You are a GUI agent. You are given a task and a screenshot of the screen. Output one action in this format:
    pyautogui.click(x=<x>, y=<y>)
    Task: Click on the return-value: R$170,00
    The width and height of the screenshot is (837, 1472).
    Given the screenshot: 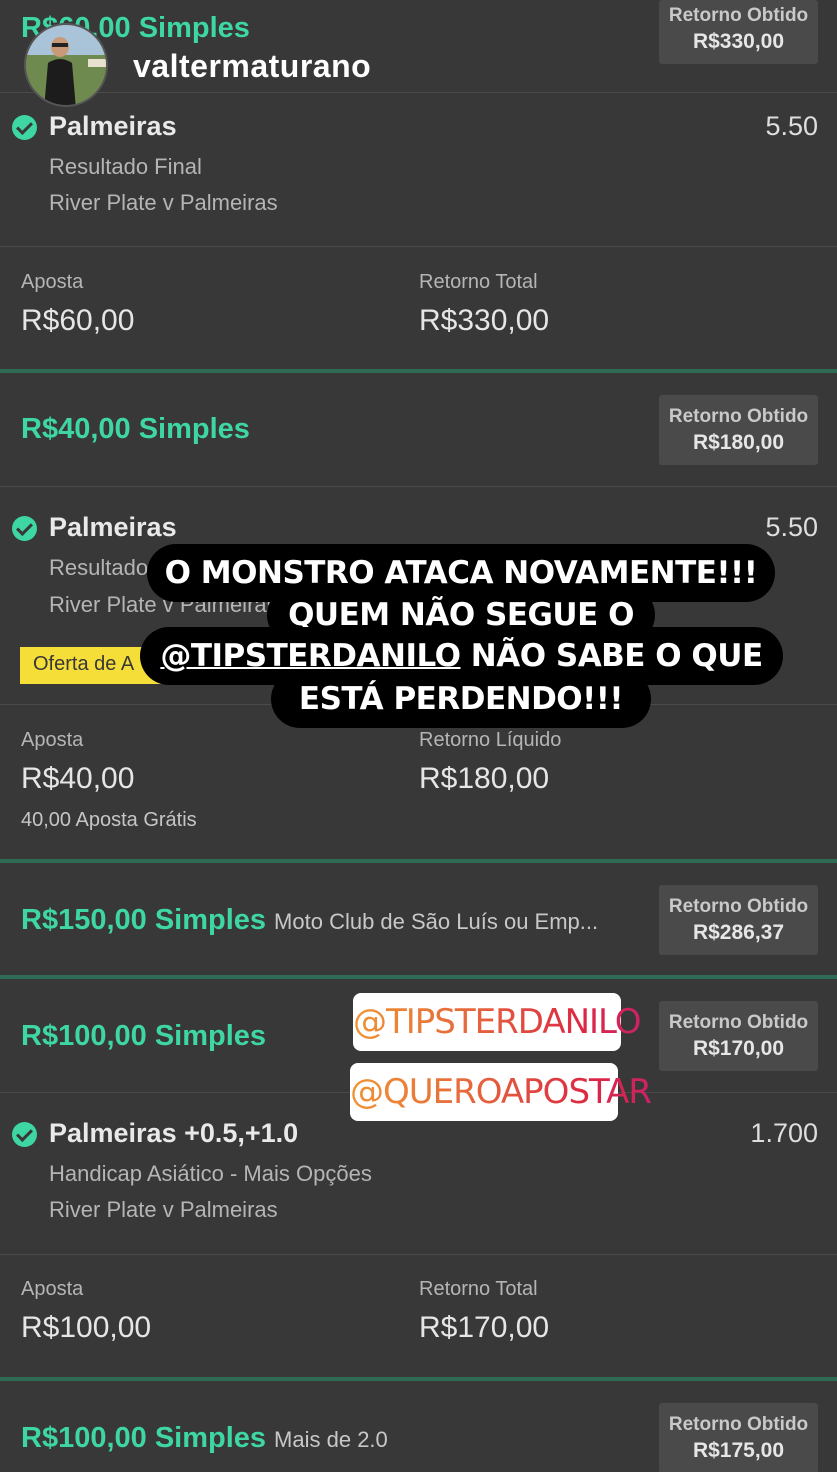 What is the action you would take?
    pyautogui.click(x=484, y=1327)
    